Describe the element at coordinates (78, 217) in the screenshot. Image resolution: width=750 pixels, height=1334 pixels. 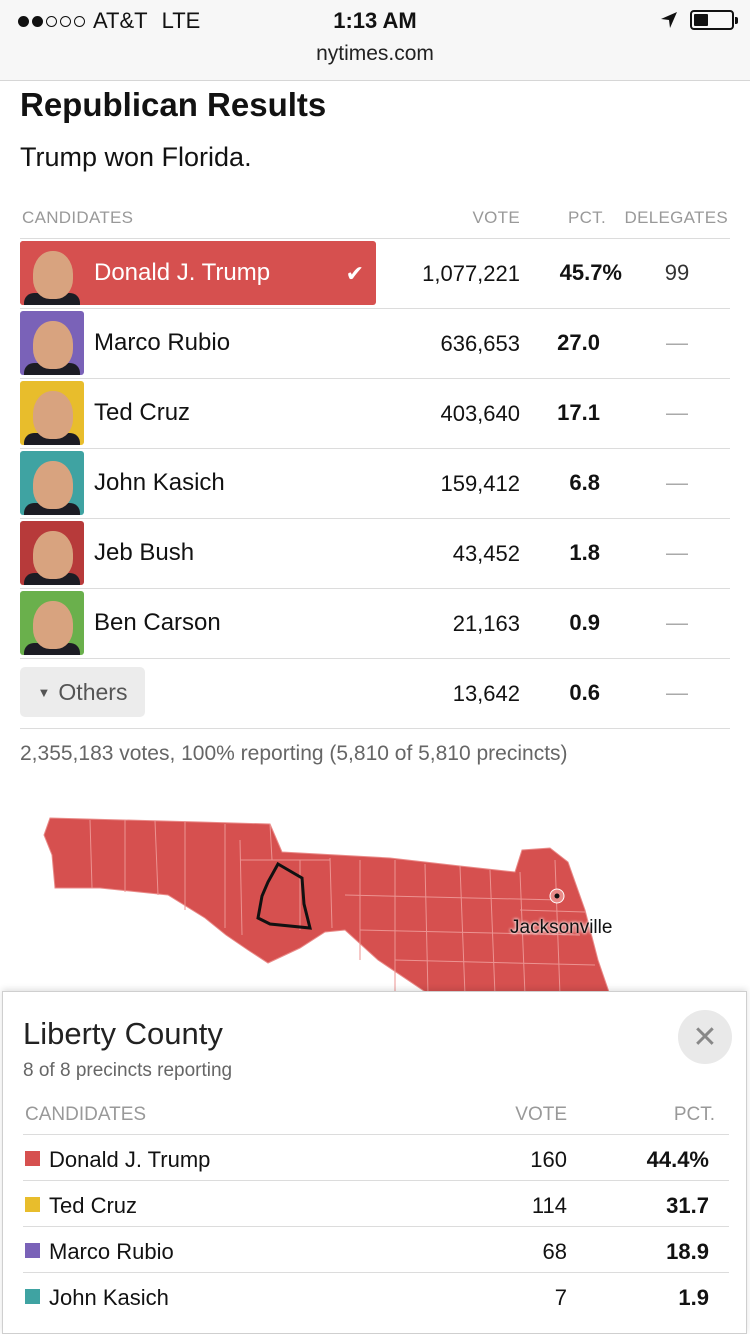
I see `col-candidates: CANDIDATES` at that location.